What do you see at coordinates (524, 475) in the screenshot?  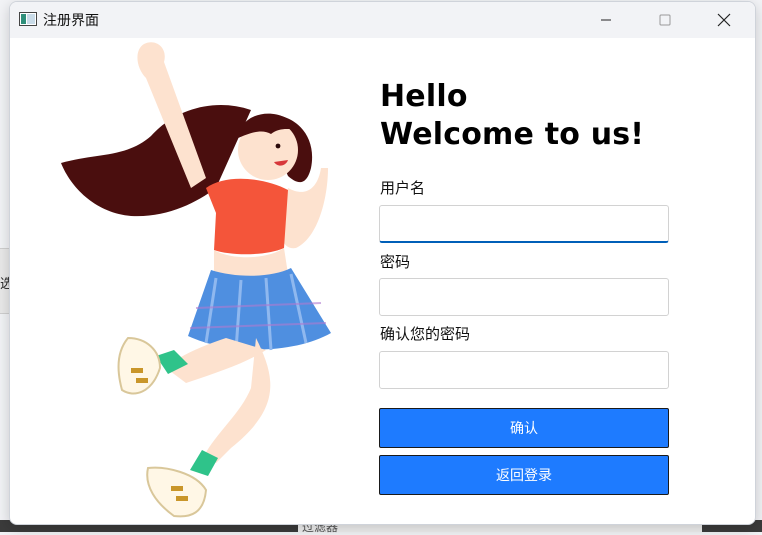 I see `back-to-login-button: 返回登录` at bounding box center [524, 475].